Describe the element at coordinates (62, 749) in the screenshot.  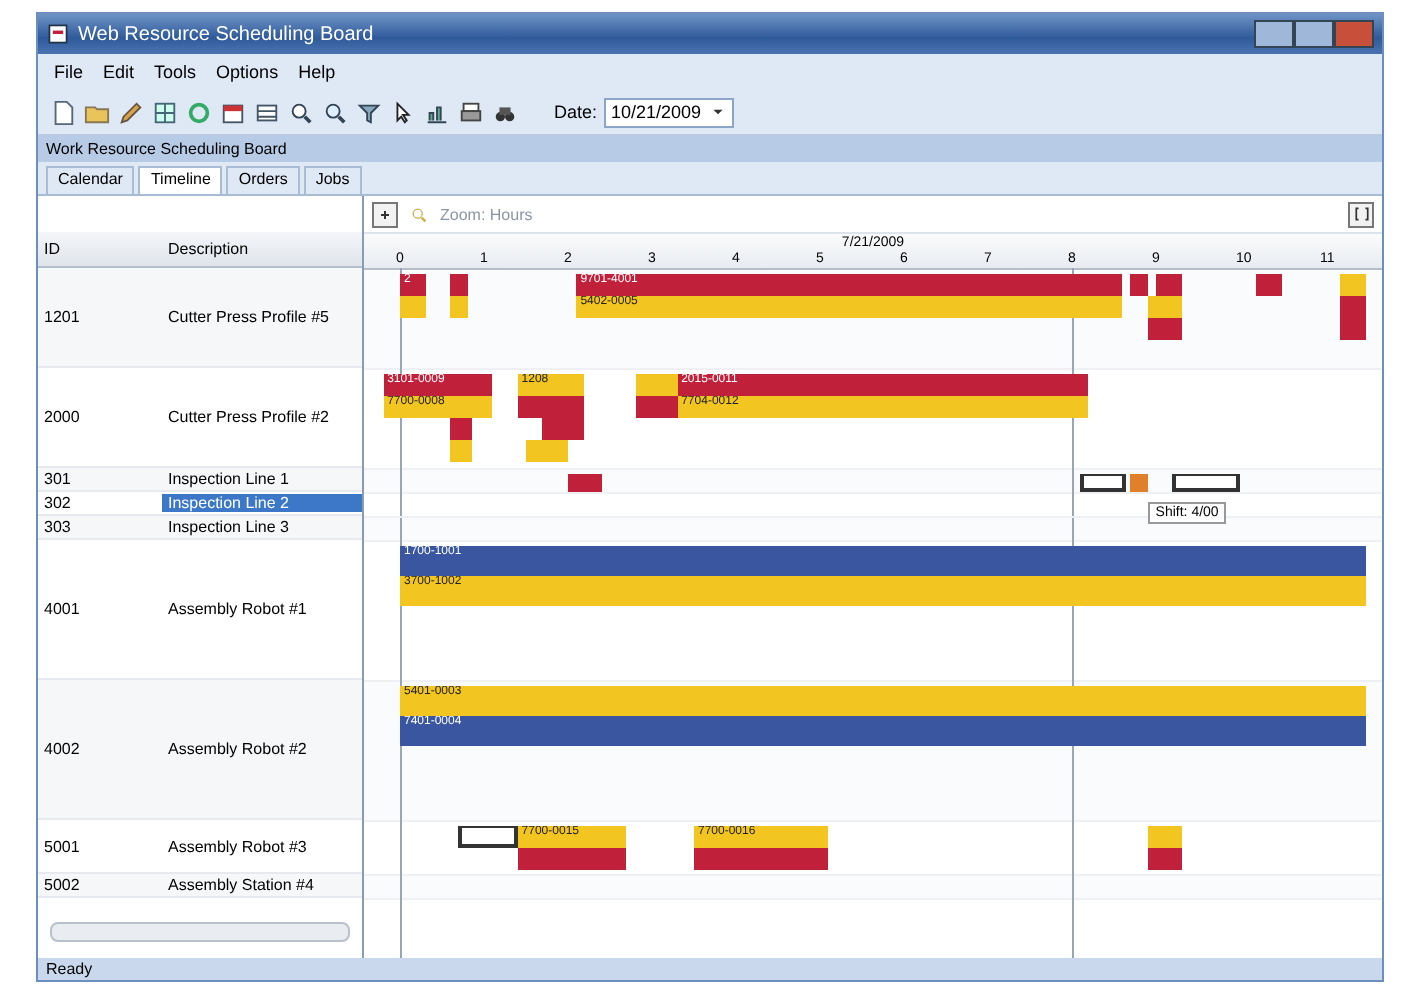
I see `table-cell-text: 4002` at that location.